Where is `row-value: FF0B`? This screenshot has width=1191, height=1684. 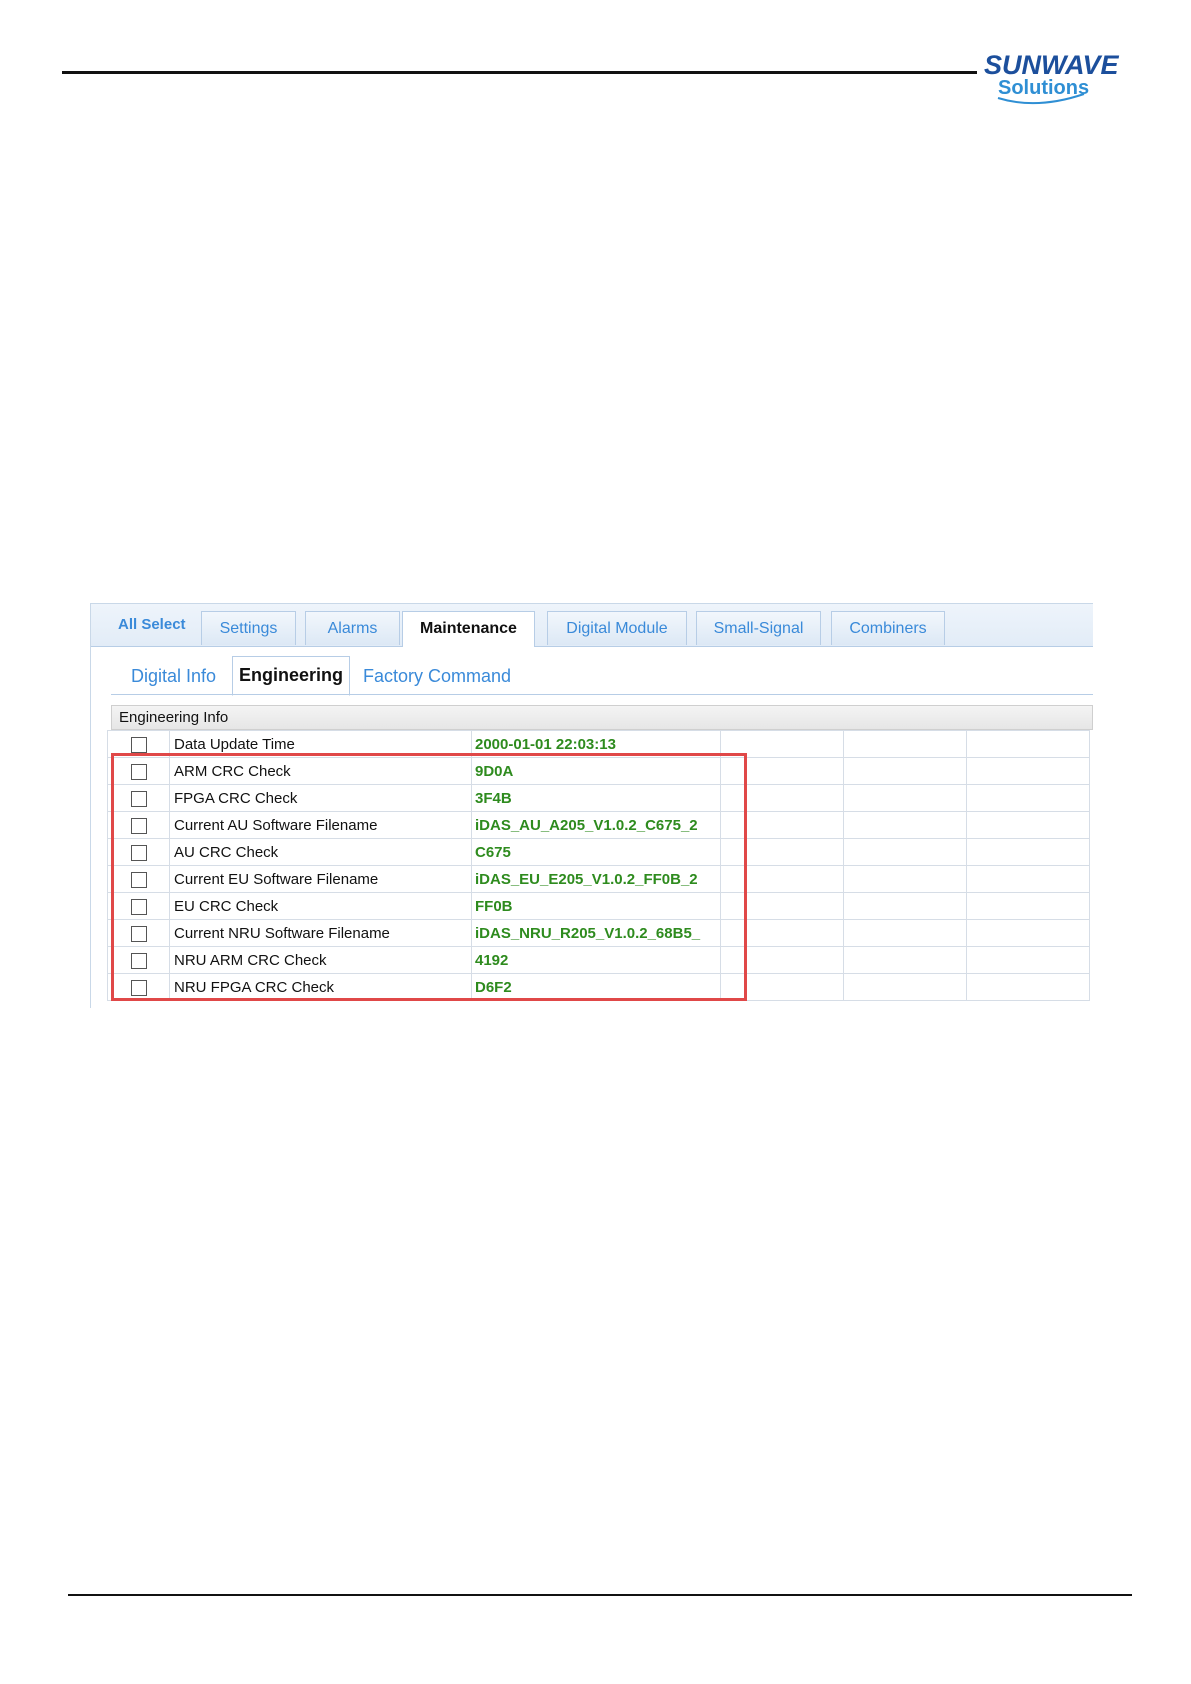
row-value: FF0B is located at coordinates (596, 906).